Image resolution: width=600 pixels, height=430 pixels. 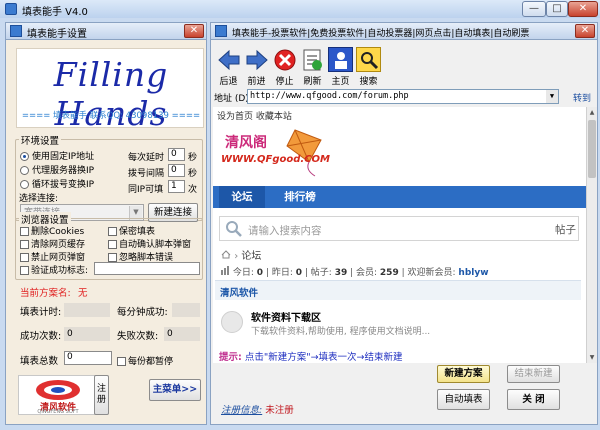 I want to click on register-info: 注册信息: 未注册, so click(x=257, y=409).